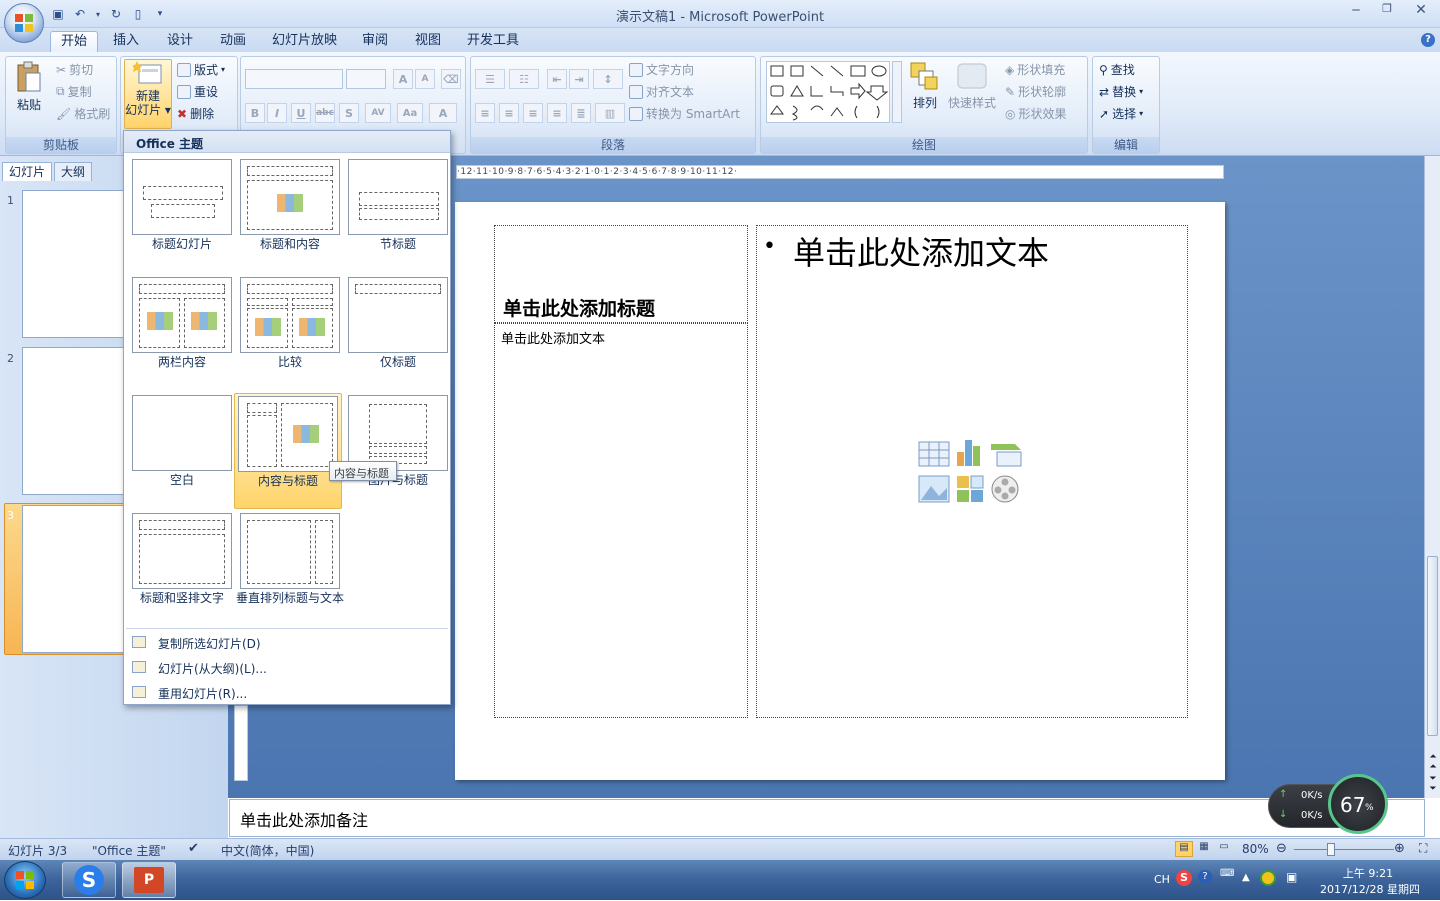 This screenshot has width=1440, height=901. What do you see at coordinates (1121, 91) in the screenshot?
I see `replace-button: ⇄ 替换 ▾` at bounding box center [1121, 91].